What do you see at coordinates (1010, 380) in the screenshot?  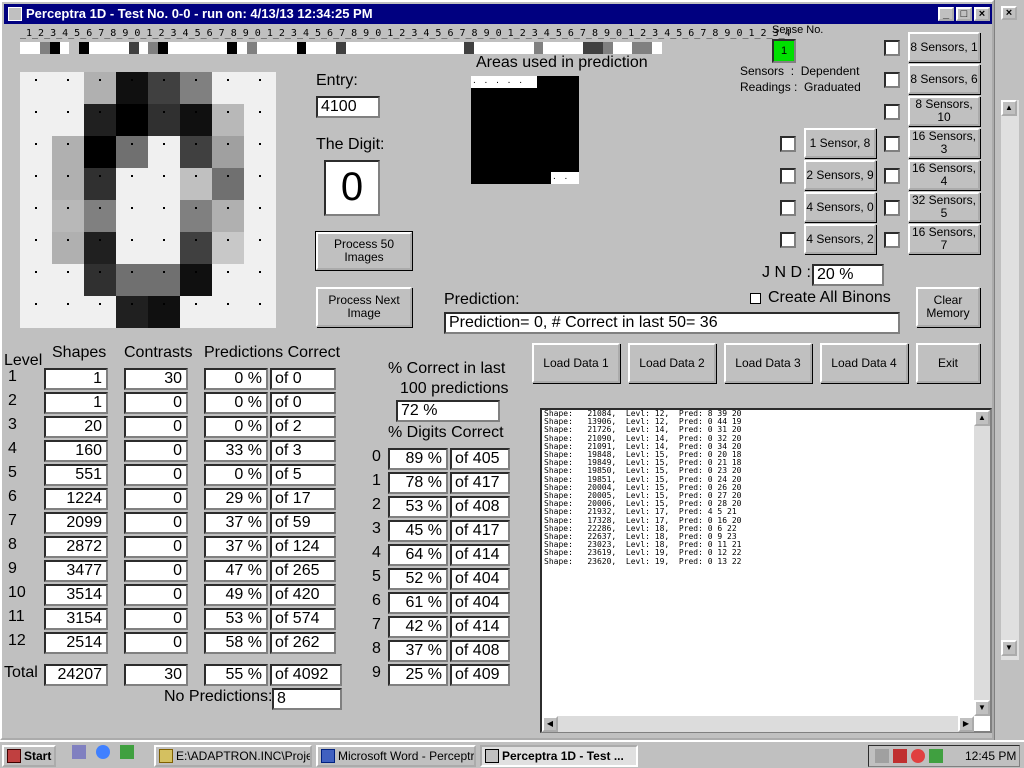 I see `background-scrollbar: ▲ ▼` at bounding box center [1010, 380].